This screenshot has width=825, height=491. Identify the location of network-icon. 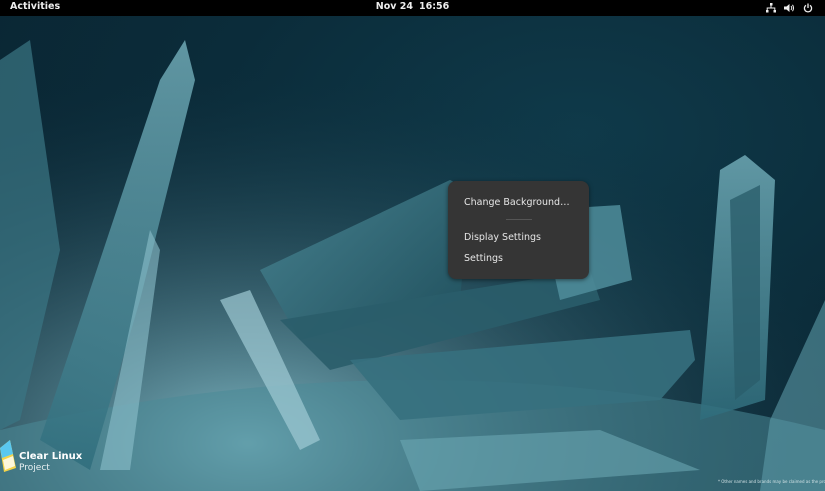
(771, 7).